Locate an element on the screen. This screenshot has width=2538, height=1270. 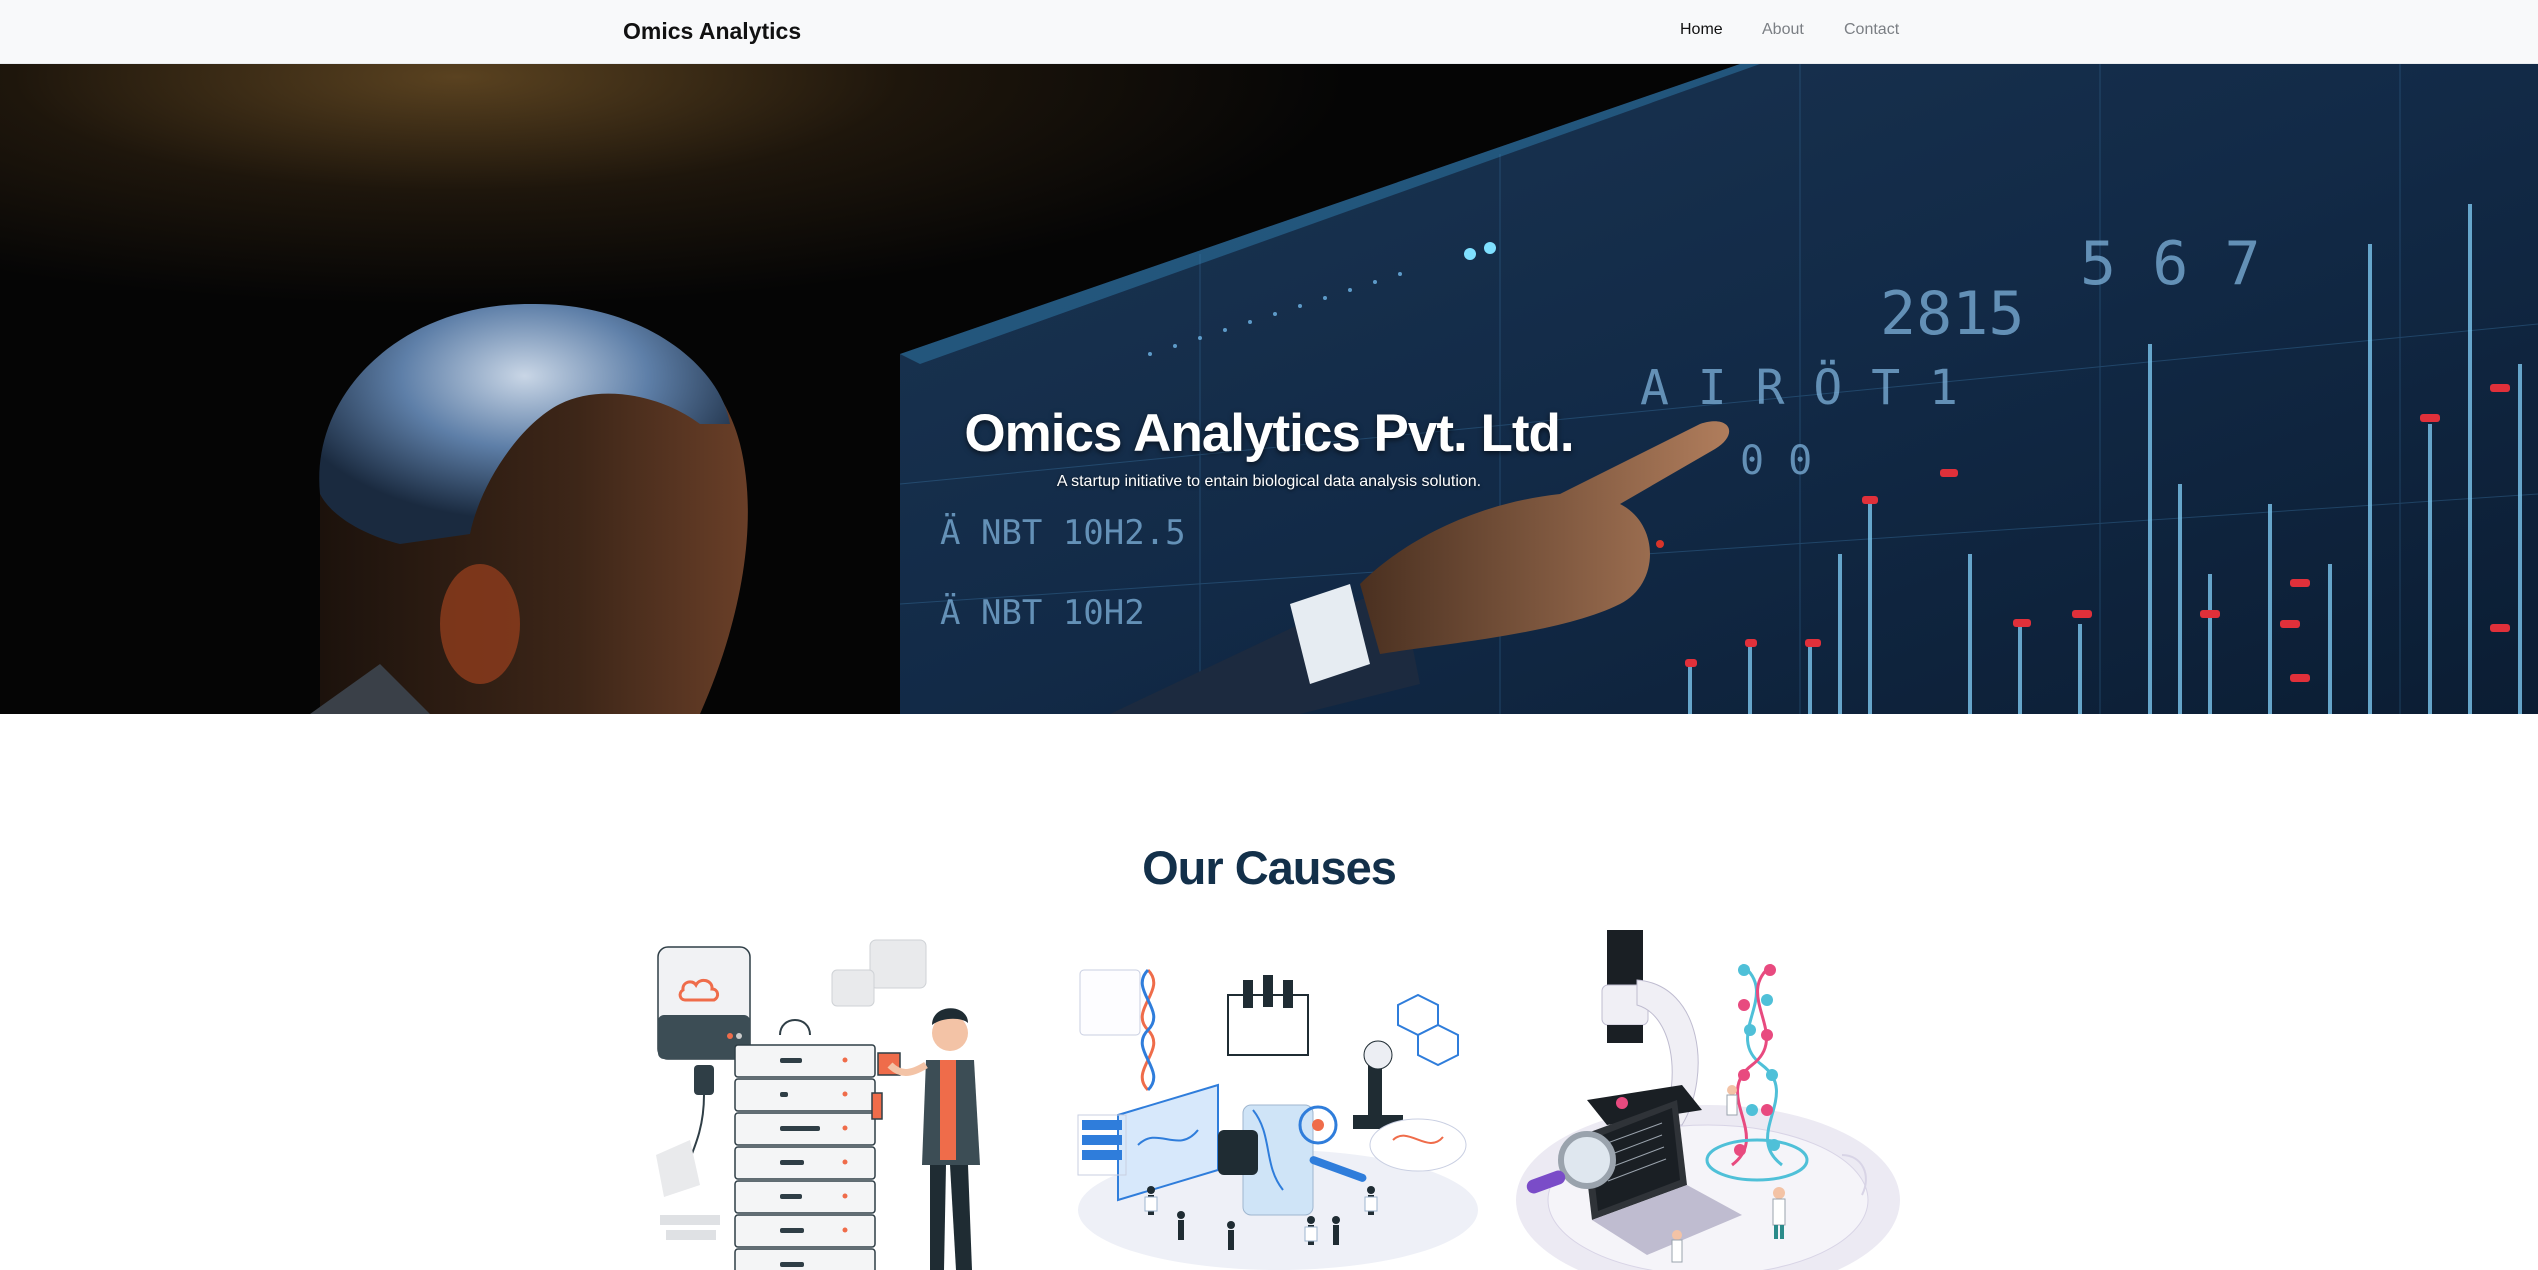
svg-text: Ä NBT 10H2 is located at coordinates (1042, 613).